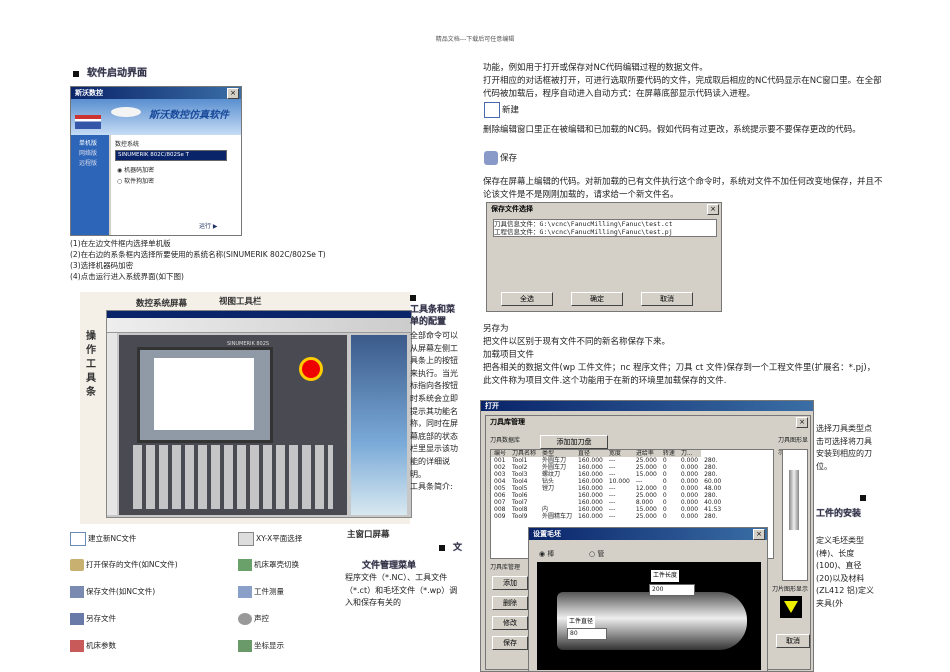 The height and width of the screenshot is (672, 950). I want to click on tool-table-header: 宽度, so click(619, 453).